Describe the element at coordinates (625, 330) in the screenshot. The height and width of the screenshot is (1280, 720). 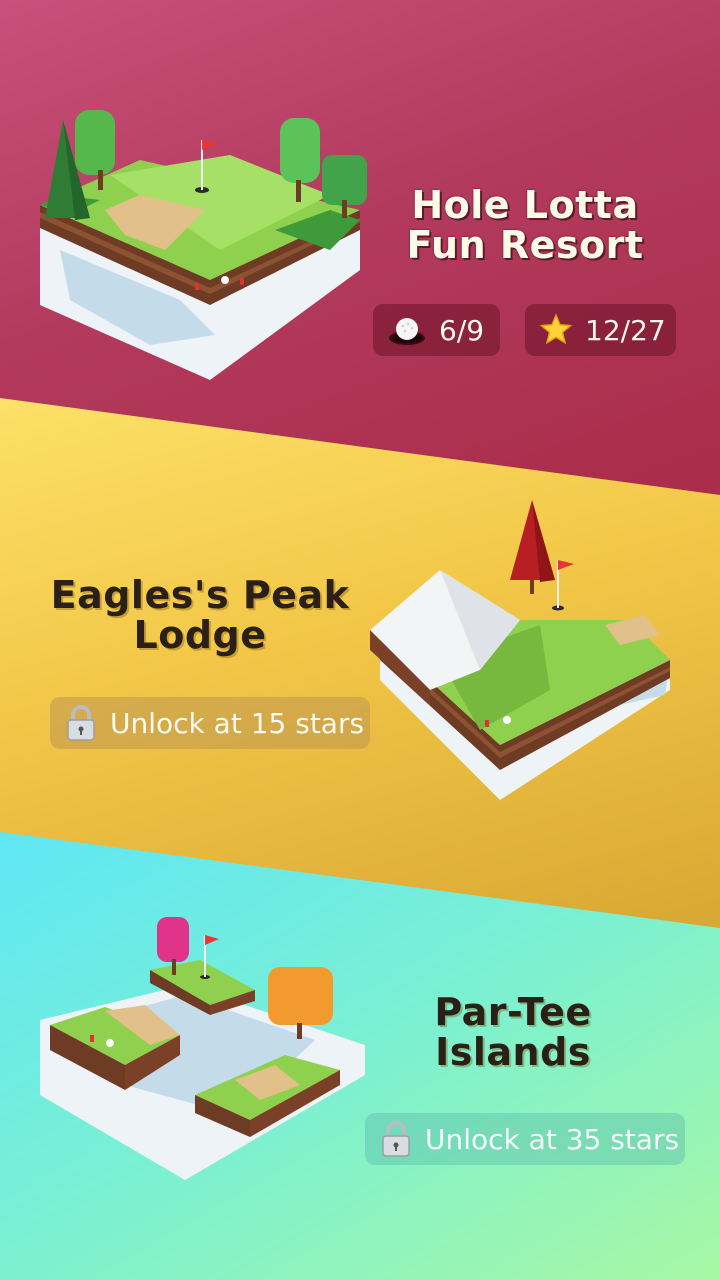
I see `stars-collected-count: 12/27` at that location.